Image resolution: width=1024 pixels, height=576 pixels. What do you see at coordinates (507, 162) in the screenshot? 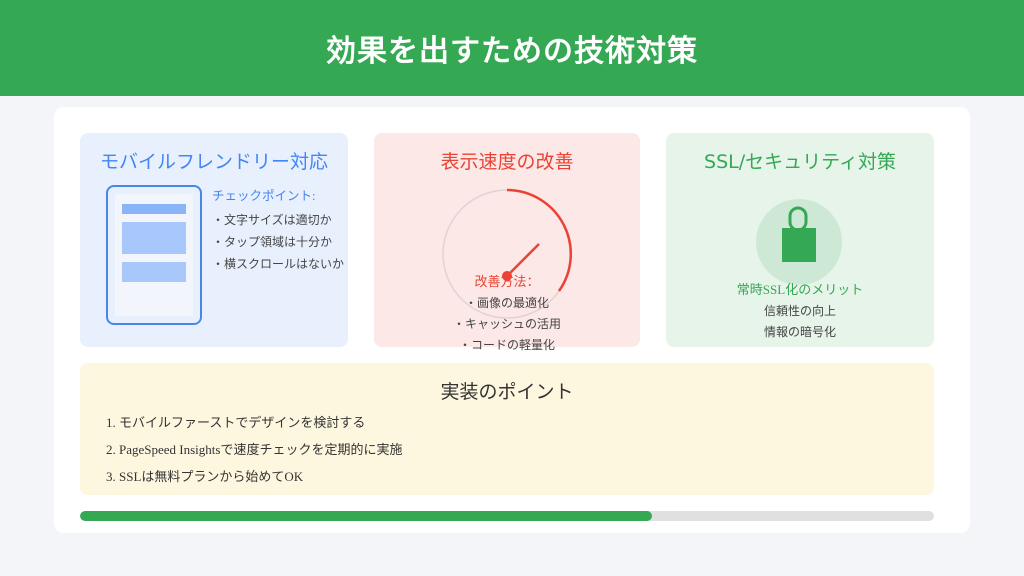
I see `speed-card-title: 表示速度の改善` at bounding box center [507, 162].